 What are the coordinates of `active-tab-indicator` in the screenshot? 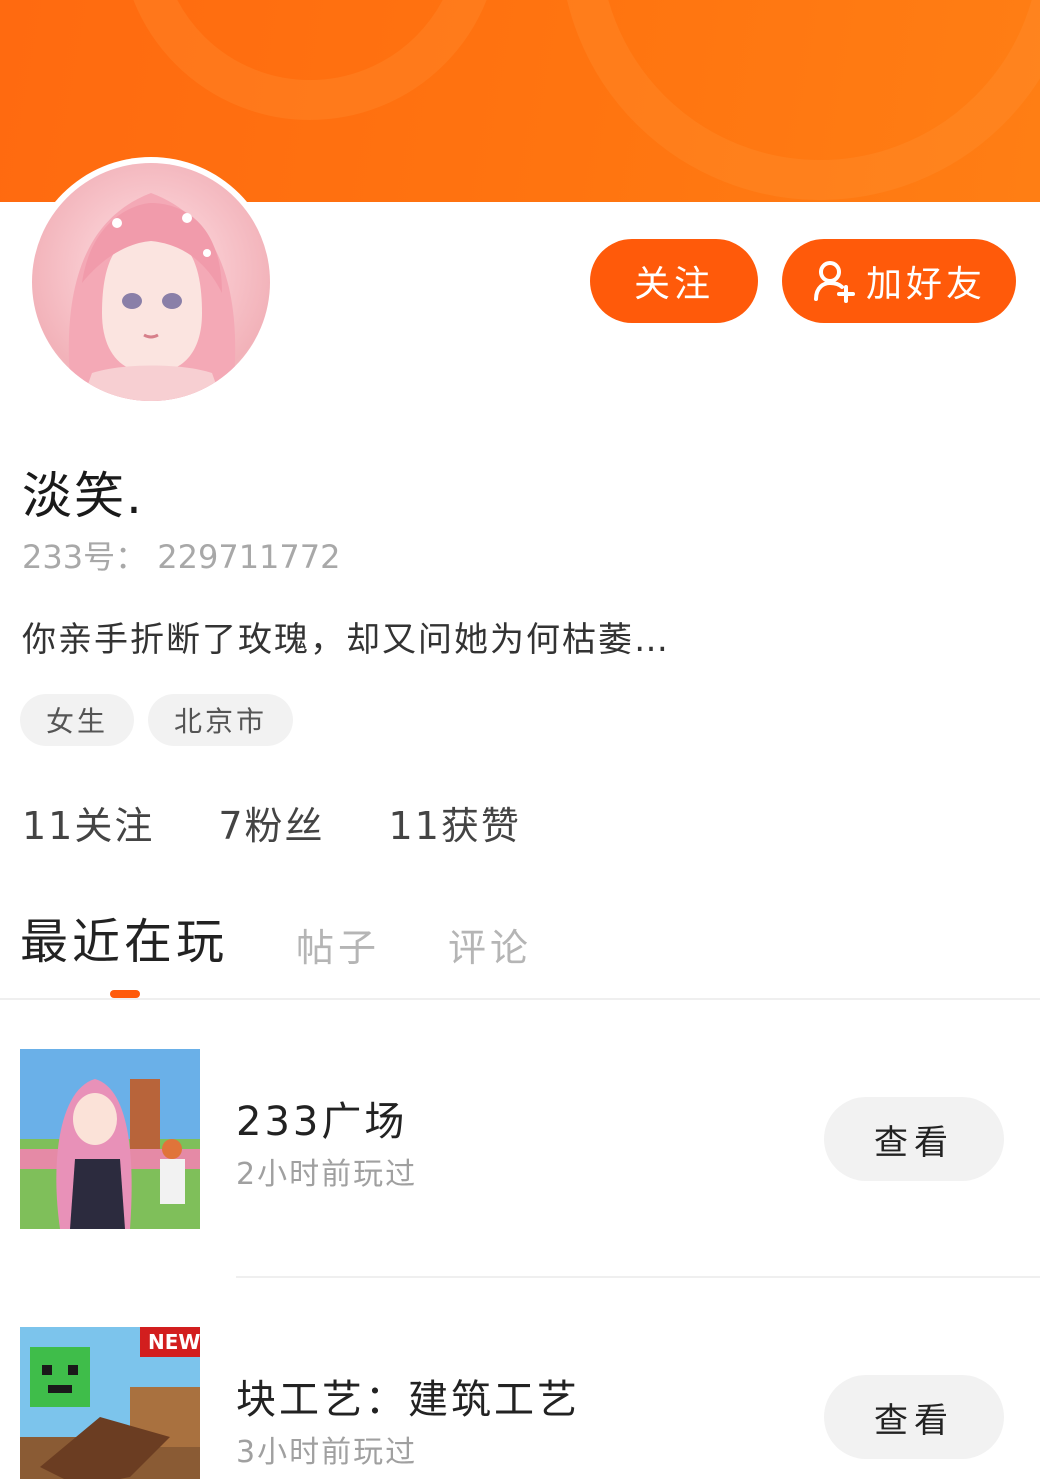 It's located at (125, 994).